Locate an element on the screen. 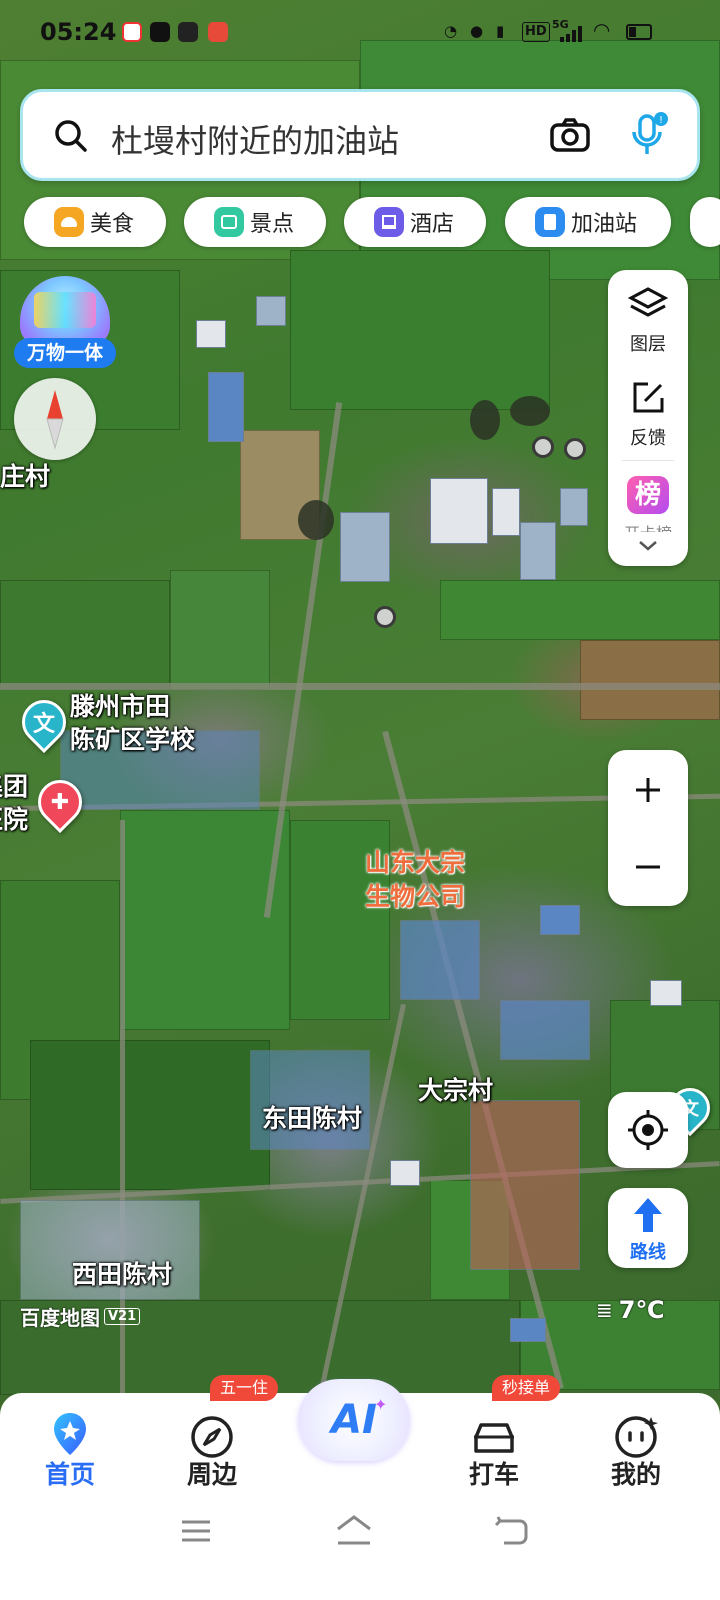  map-label-company-line1: 山东大宗 is located at coordinates (415, 863).